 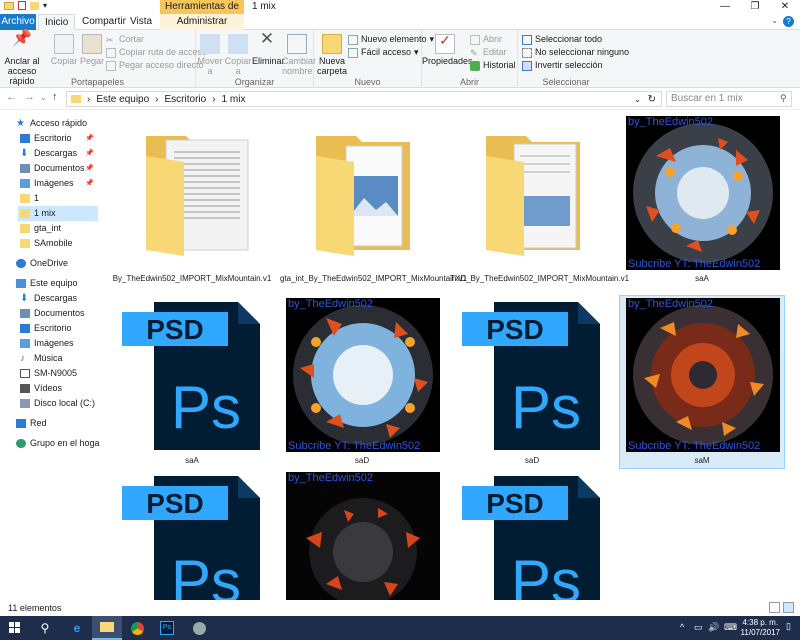 What do you see at coordinates (77, 628) in the screenshot?
I see `edge-browser-icon: e` at bounding box center [77, 628].